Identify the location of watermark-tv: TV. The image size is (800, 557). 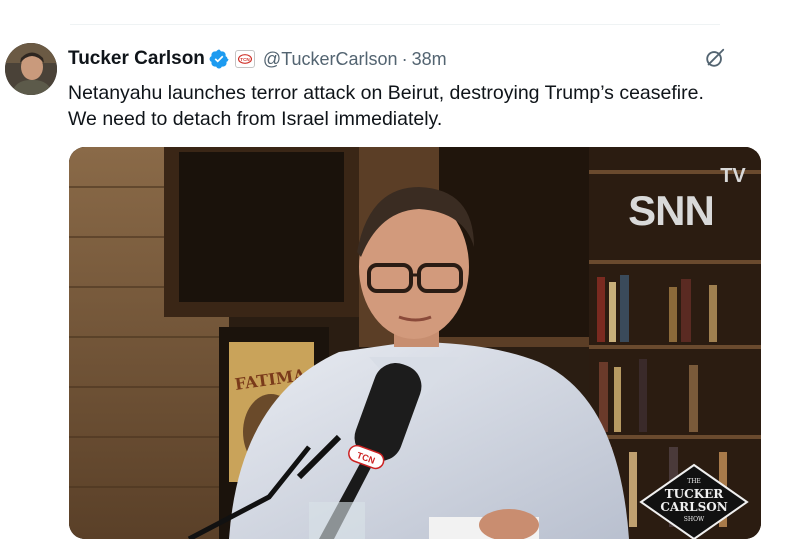
(733, 176).